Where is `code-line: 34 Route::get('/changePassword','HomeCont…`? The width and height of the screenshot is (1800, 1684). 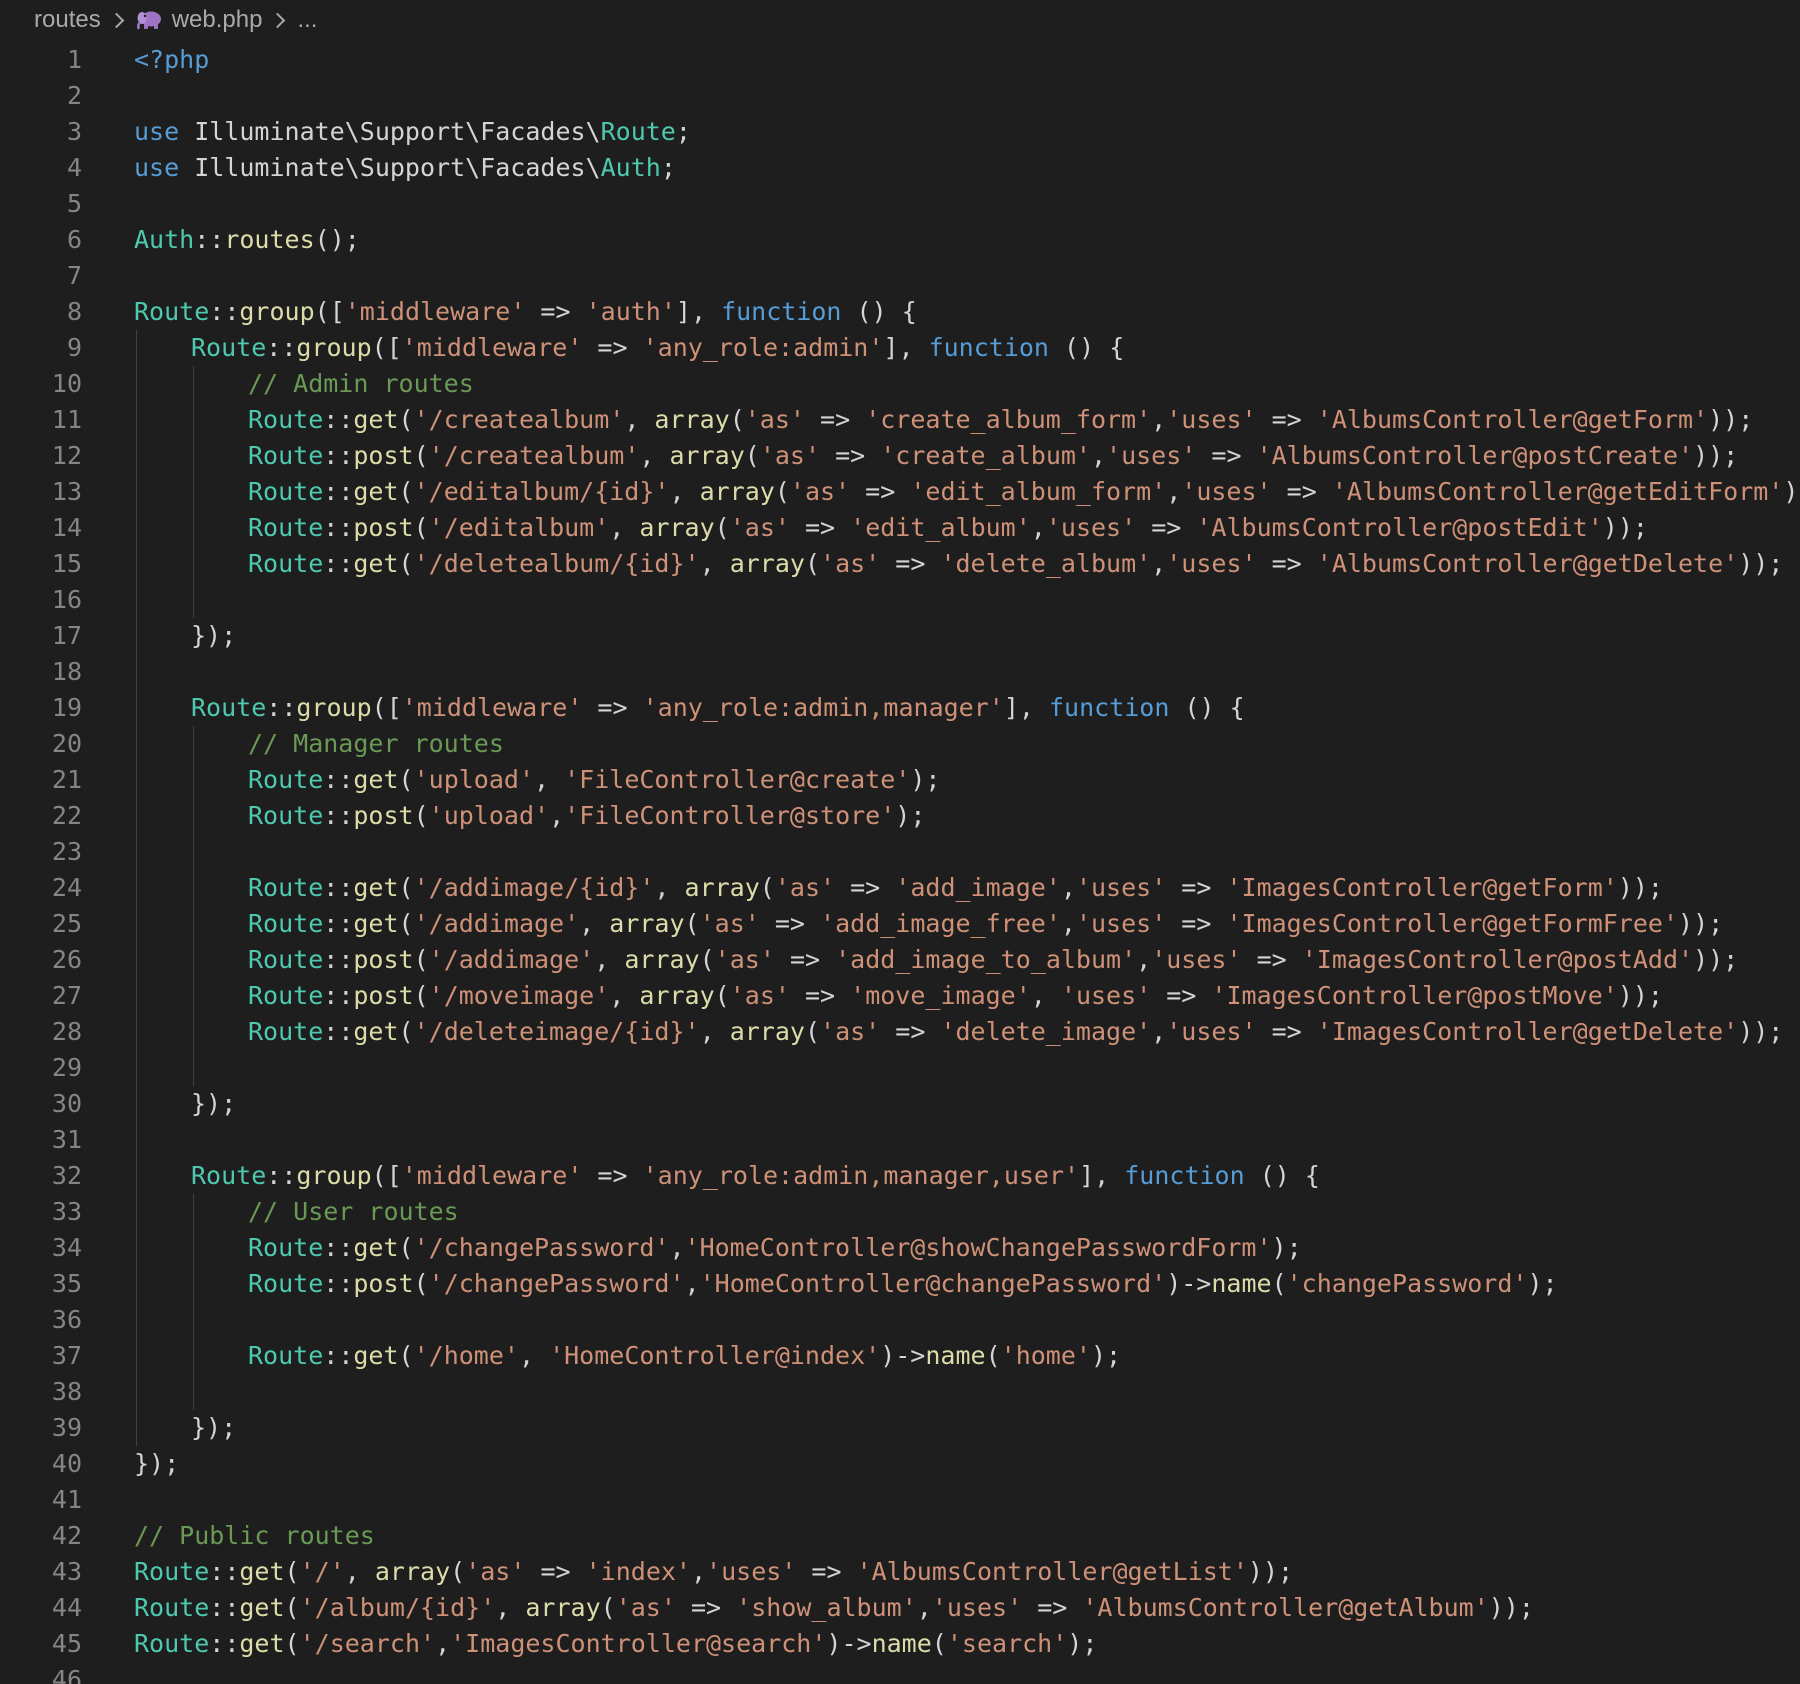 code-line: 34 Route::get('/changePassword','HomeCont… is located at coordinates (900, 1248).